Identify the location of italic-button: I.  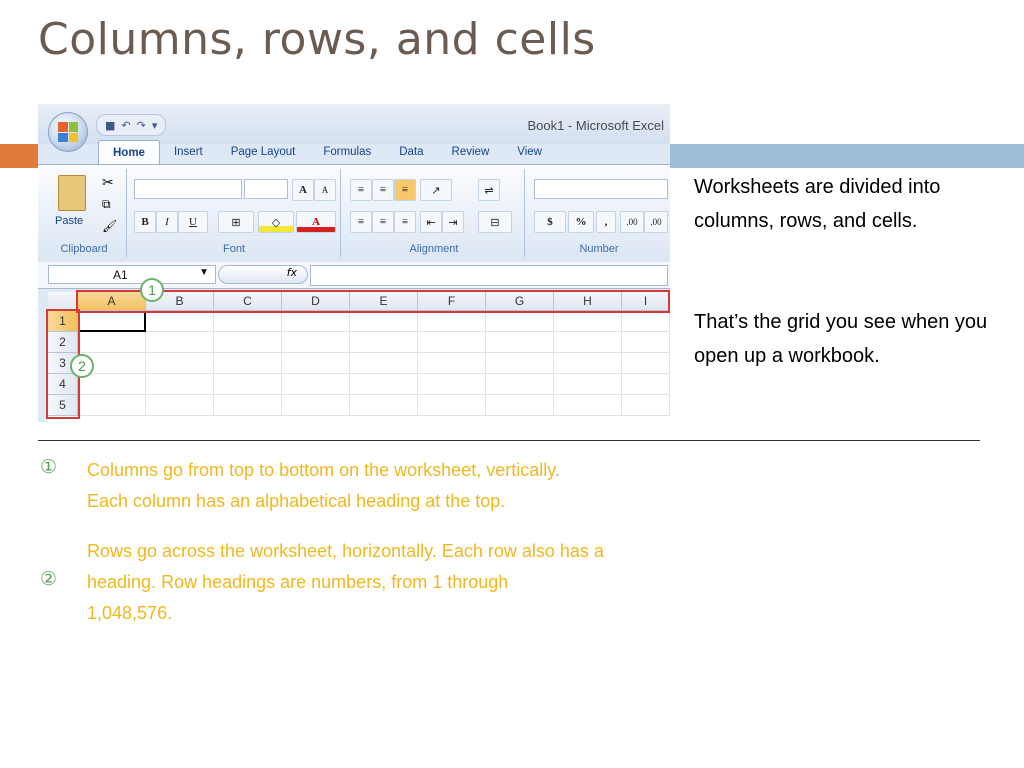
(167, 222).